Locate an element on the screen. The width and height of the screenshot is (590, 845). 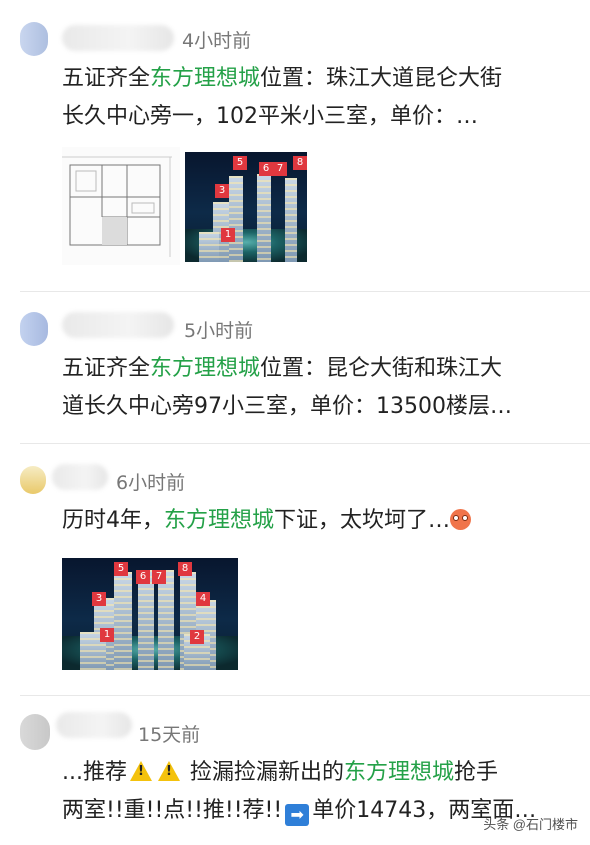
post-time: 4小时前 is located at coordinates (217, 41).